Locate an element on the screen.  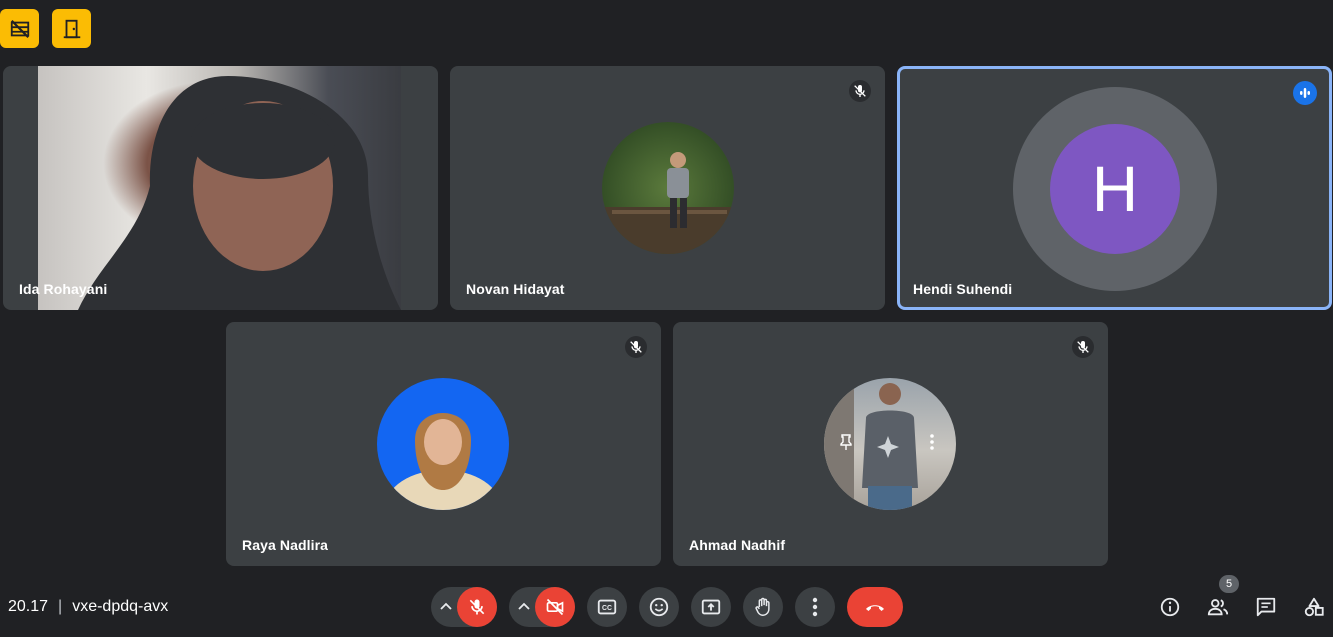
meeting-info: 20.17 | vxe-dpdq-avx is located at coordinates (88, 607).